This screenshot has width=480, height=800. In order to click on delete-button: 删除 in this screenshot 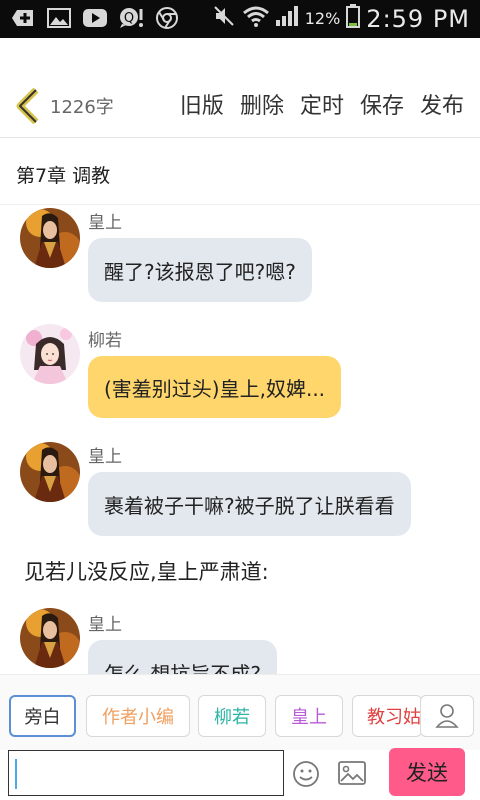, I will do `click(262, 104)`.